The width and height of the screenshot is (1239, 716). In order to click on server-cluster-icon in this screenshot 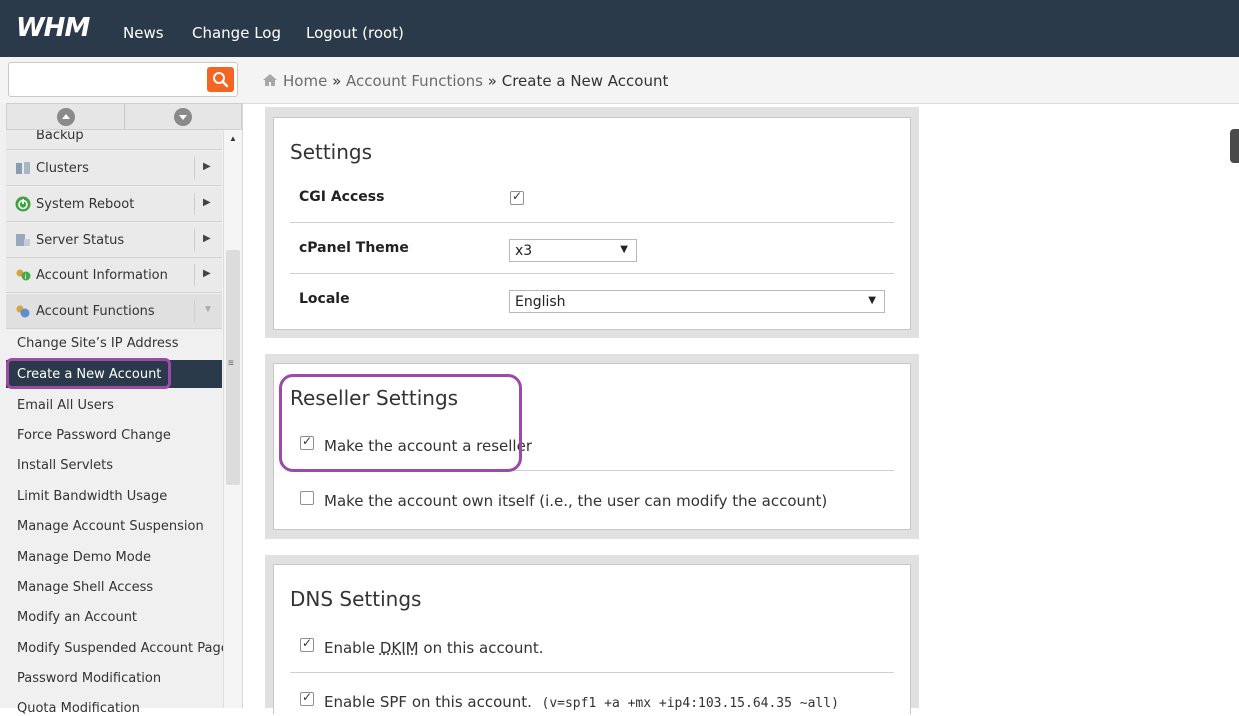, I will do `click(23, 168)`.